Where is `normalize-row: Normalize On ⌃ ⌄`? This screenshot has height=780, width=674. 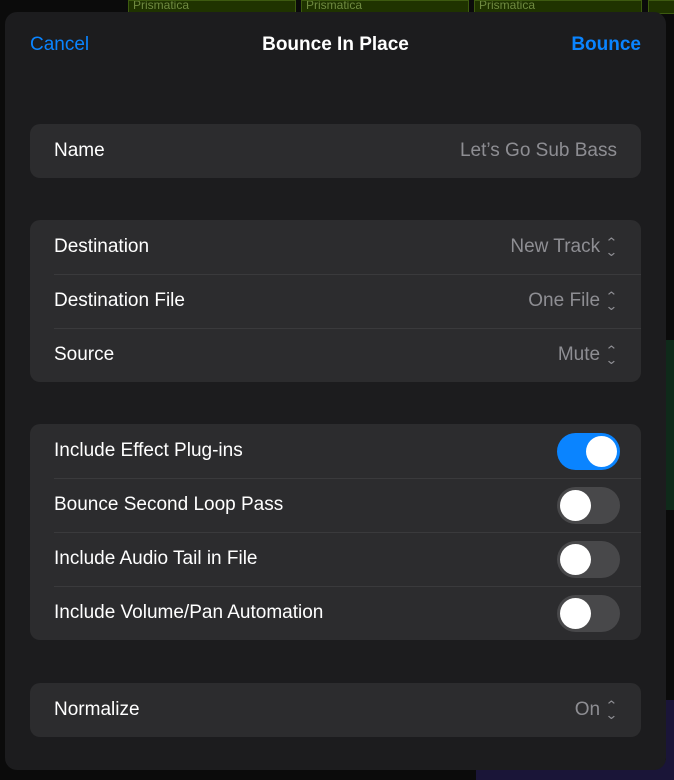 normalize-row: Normalize On ⌃ ⌄ is located at coordinates (335, 710).